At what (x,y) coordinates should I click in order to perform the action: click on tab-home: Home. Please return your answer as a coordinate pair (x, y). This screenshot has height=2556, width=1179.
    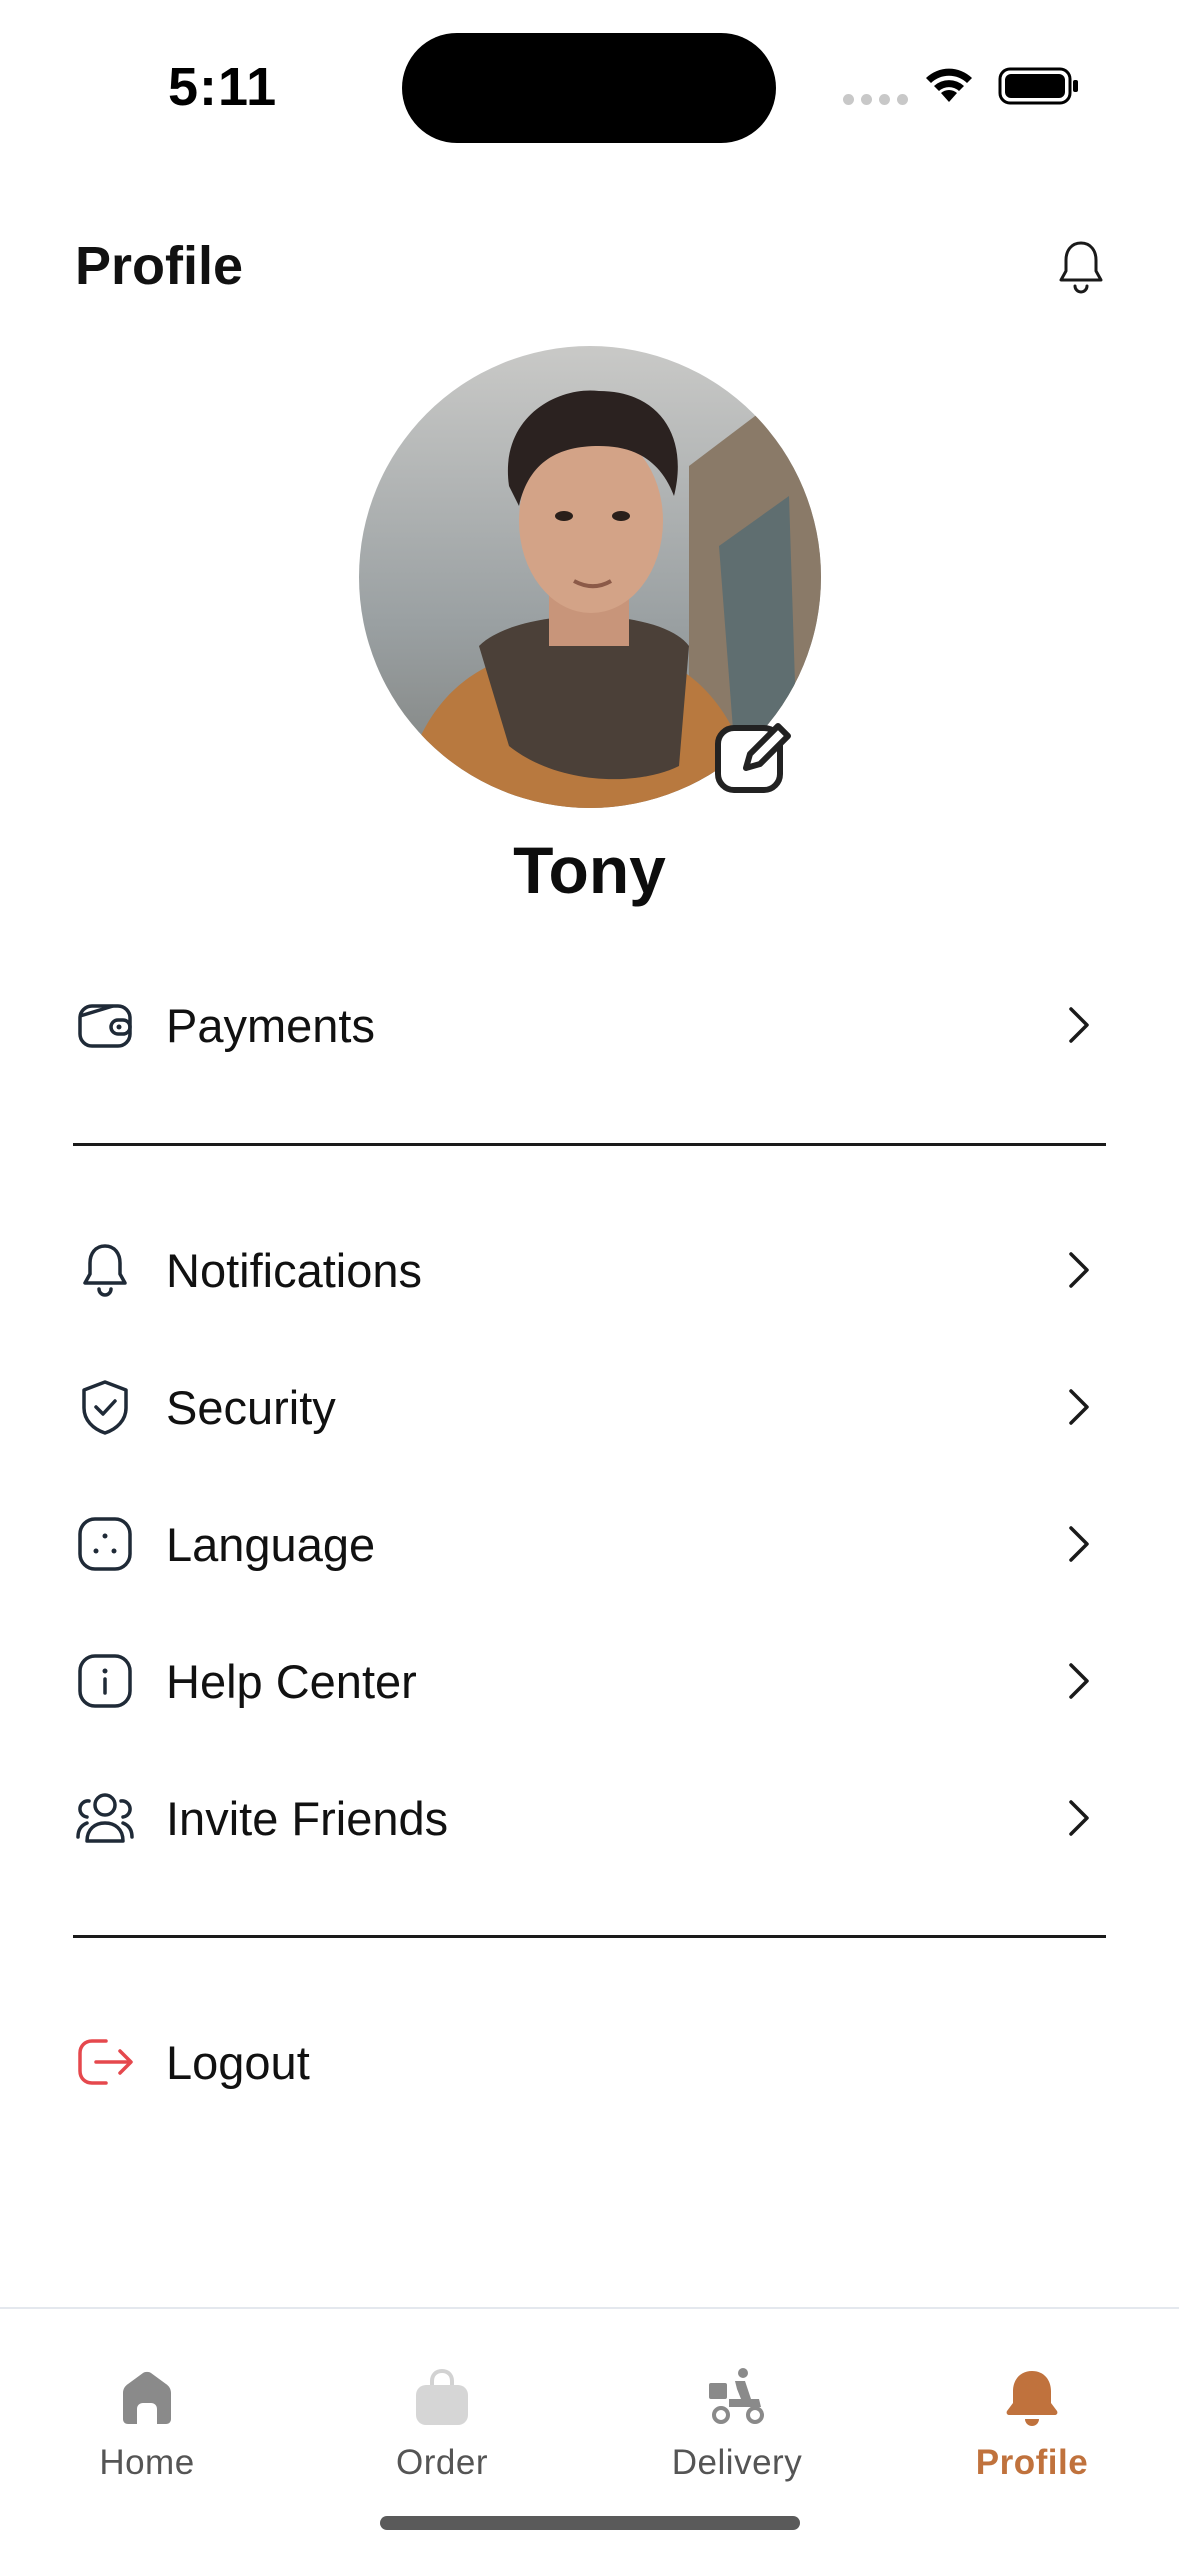
    Looking at the image, I should click on (147, 2424).